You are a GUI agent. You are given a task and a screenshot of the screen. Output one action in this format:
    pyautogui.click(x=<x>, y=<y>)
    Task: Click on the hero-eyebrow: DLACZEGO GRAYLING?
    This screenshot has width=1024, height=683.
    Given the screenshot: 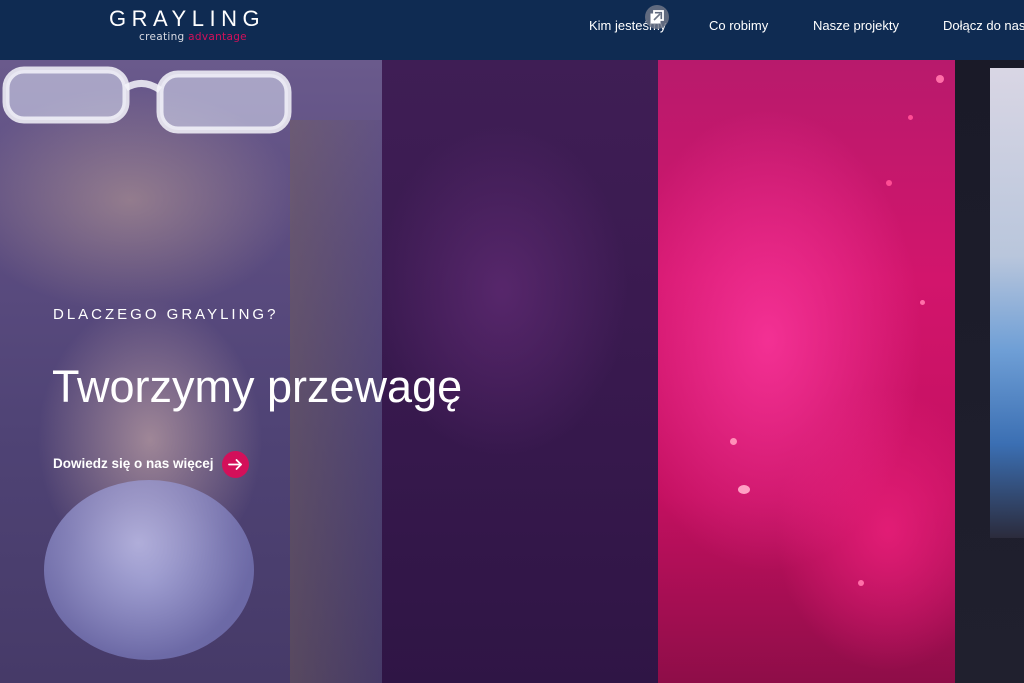 What is the action you would take?
    pyautogui.click(x=166, y=314)
    